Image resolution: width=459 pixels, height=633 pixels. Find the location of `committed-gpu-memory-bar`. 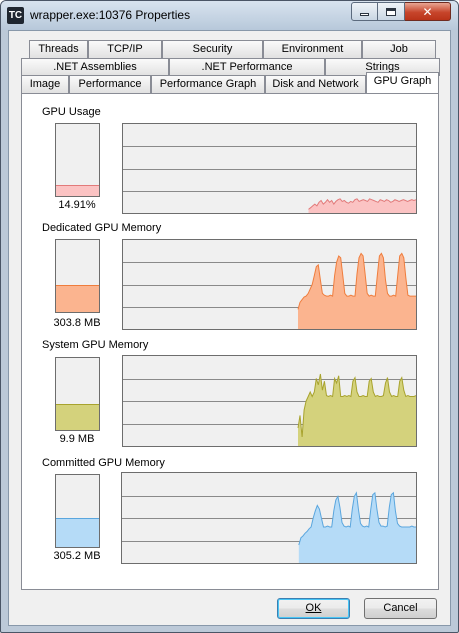

committed-gpu-memory-bar is located at coordinates (77, 511).